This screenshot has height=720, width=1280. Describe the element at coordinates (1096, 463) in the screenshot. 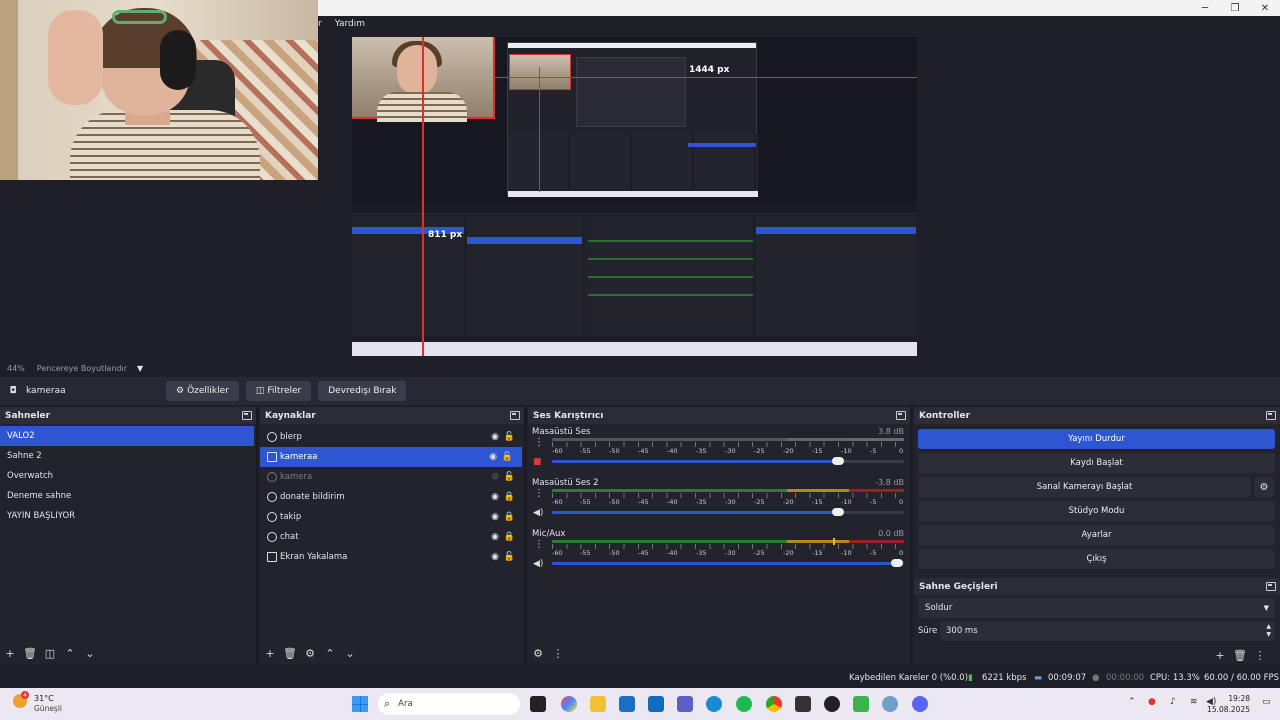

I see `start-recording-button: Kaydı Başlat` at that location.